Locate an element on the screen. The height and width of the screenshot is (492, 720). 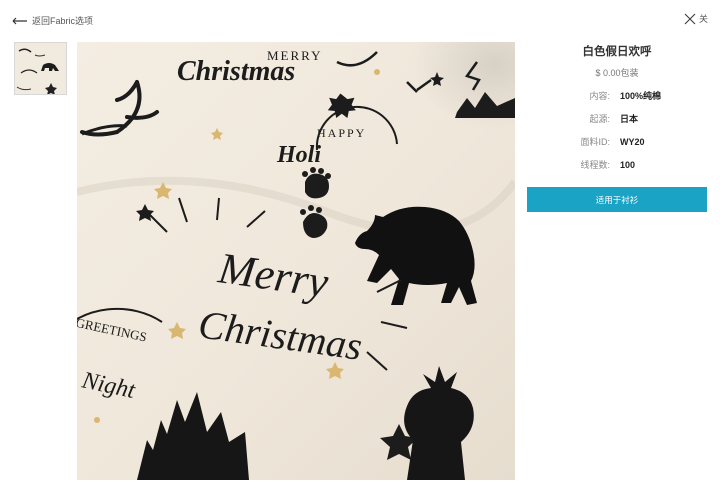
apply-to-shirt-button: 适用于衬衫 is located at coordinates (617, 199).